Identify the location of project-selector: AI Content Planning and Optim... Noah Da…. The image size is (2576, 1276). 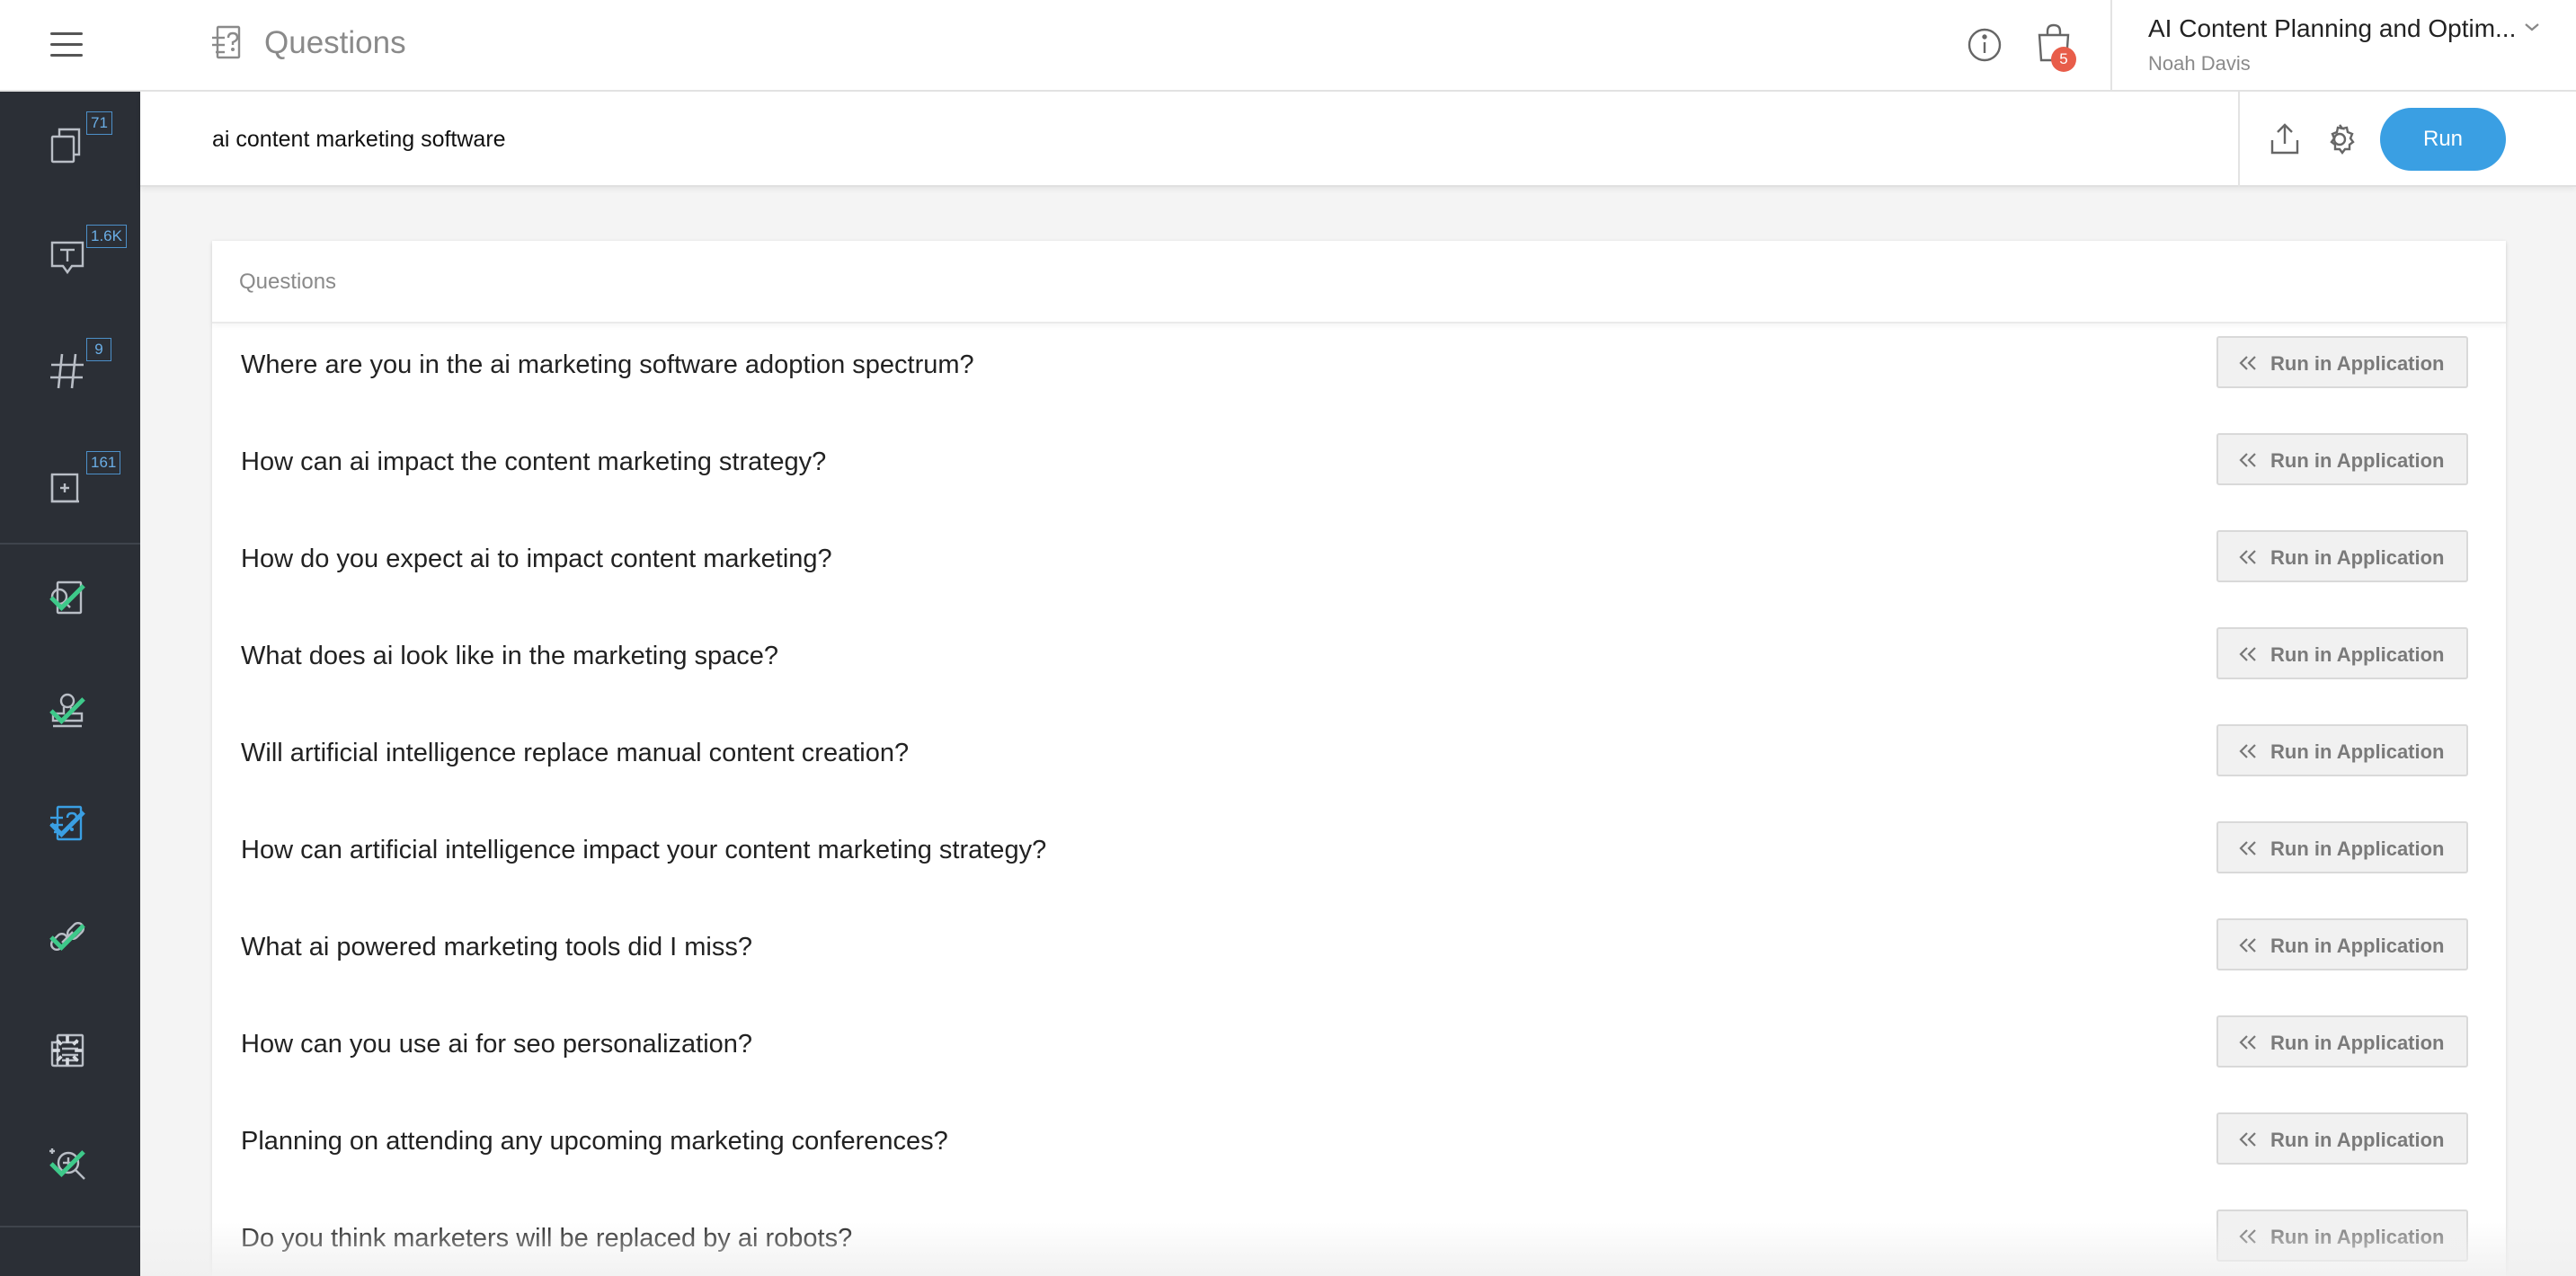
(2346, 44).